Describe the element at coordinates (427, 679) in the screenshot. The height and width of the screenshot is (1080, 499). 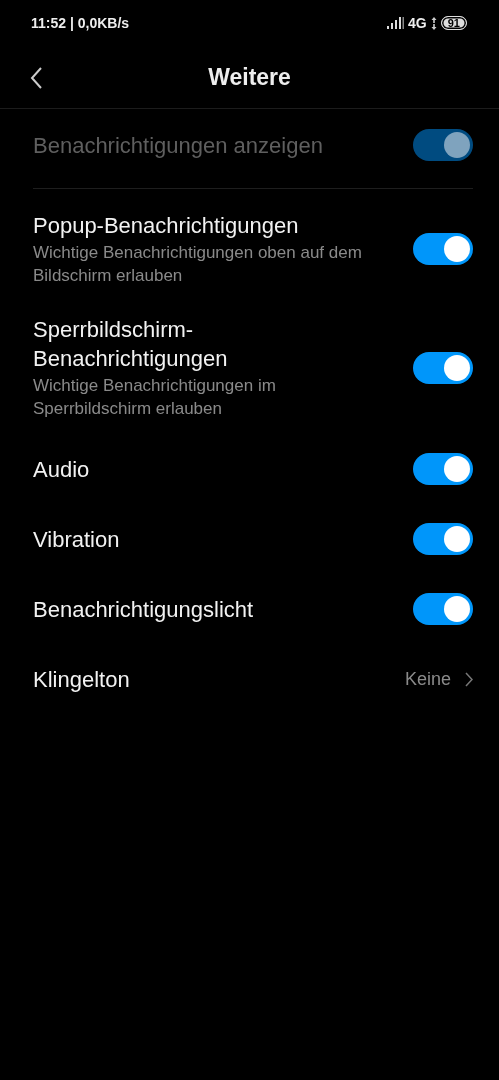
I see `setting-value: Keine` at that location.